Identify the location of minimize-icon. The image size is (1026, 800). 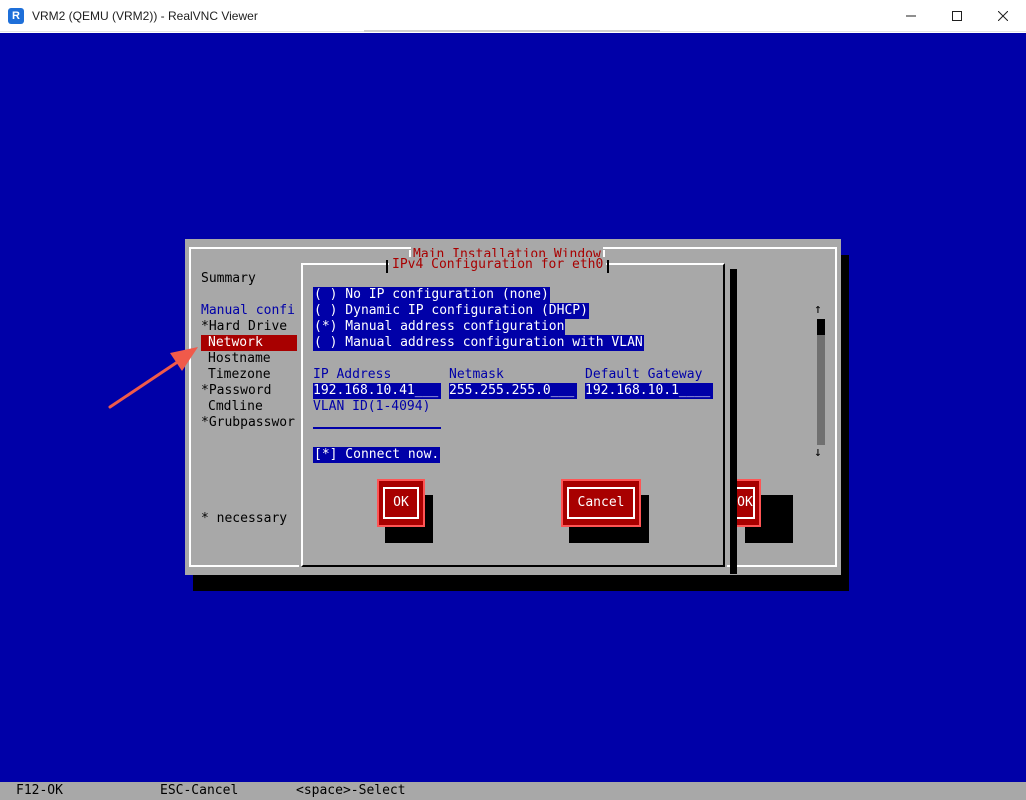
(911, 15).